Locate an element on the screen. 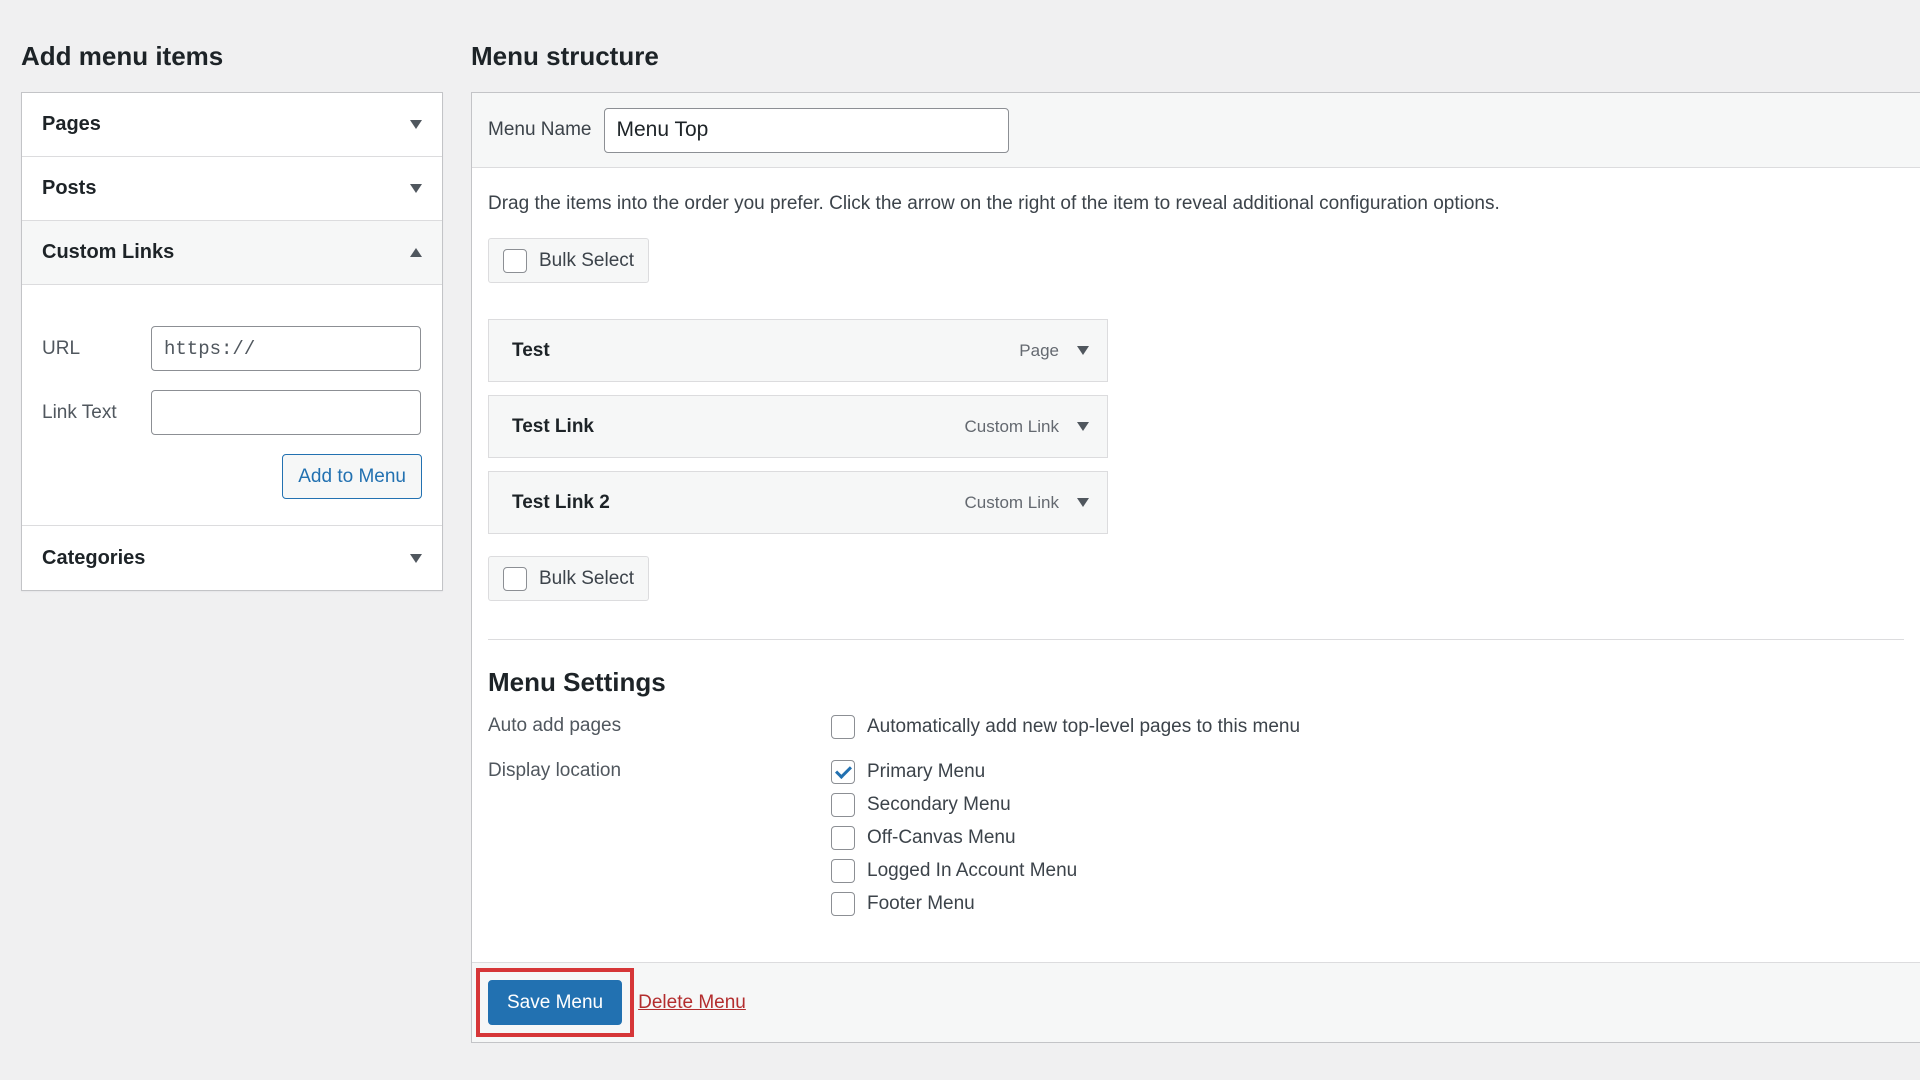  menu-item-type: Page is located at coordinates (1039, 350).